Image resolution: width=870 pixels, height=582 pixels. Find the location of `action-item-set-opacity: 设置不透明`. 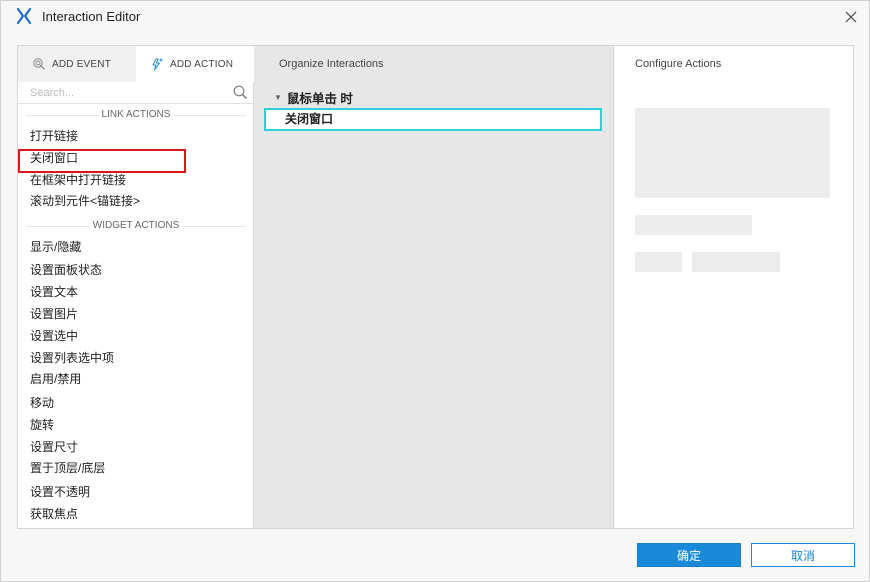

action-item-set-opacity: 设置不透明 is located at coordinates (60, 492).